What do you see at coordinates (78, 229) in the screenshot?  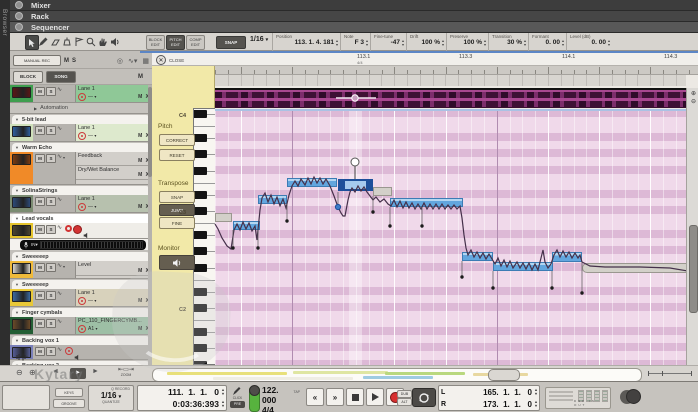 I see `record-enabled-icon` at bounding box center [78, 229].